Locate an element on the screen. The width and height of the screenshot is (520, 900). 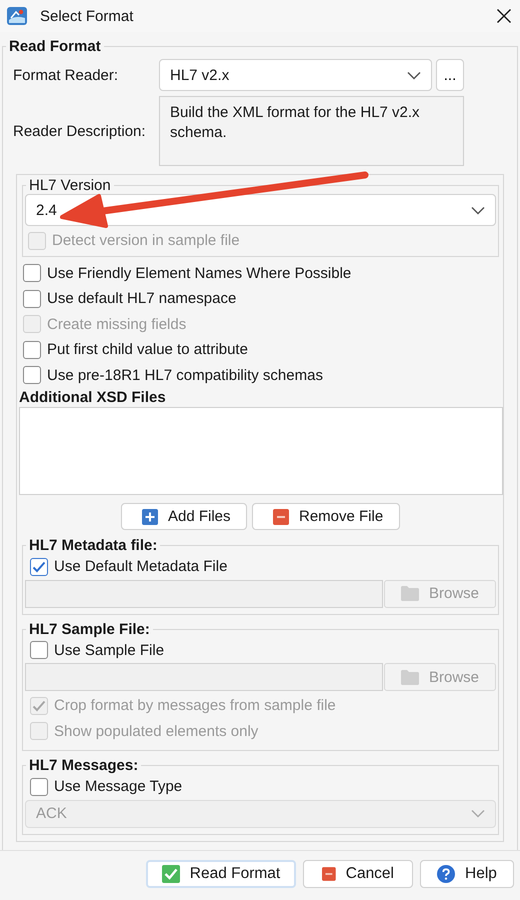
window-title: Select Format is located at coordinates (87, 16).